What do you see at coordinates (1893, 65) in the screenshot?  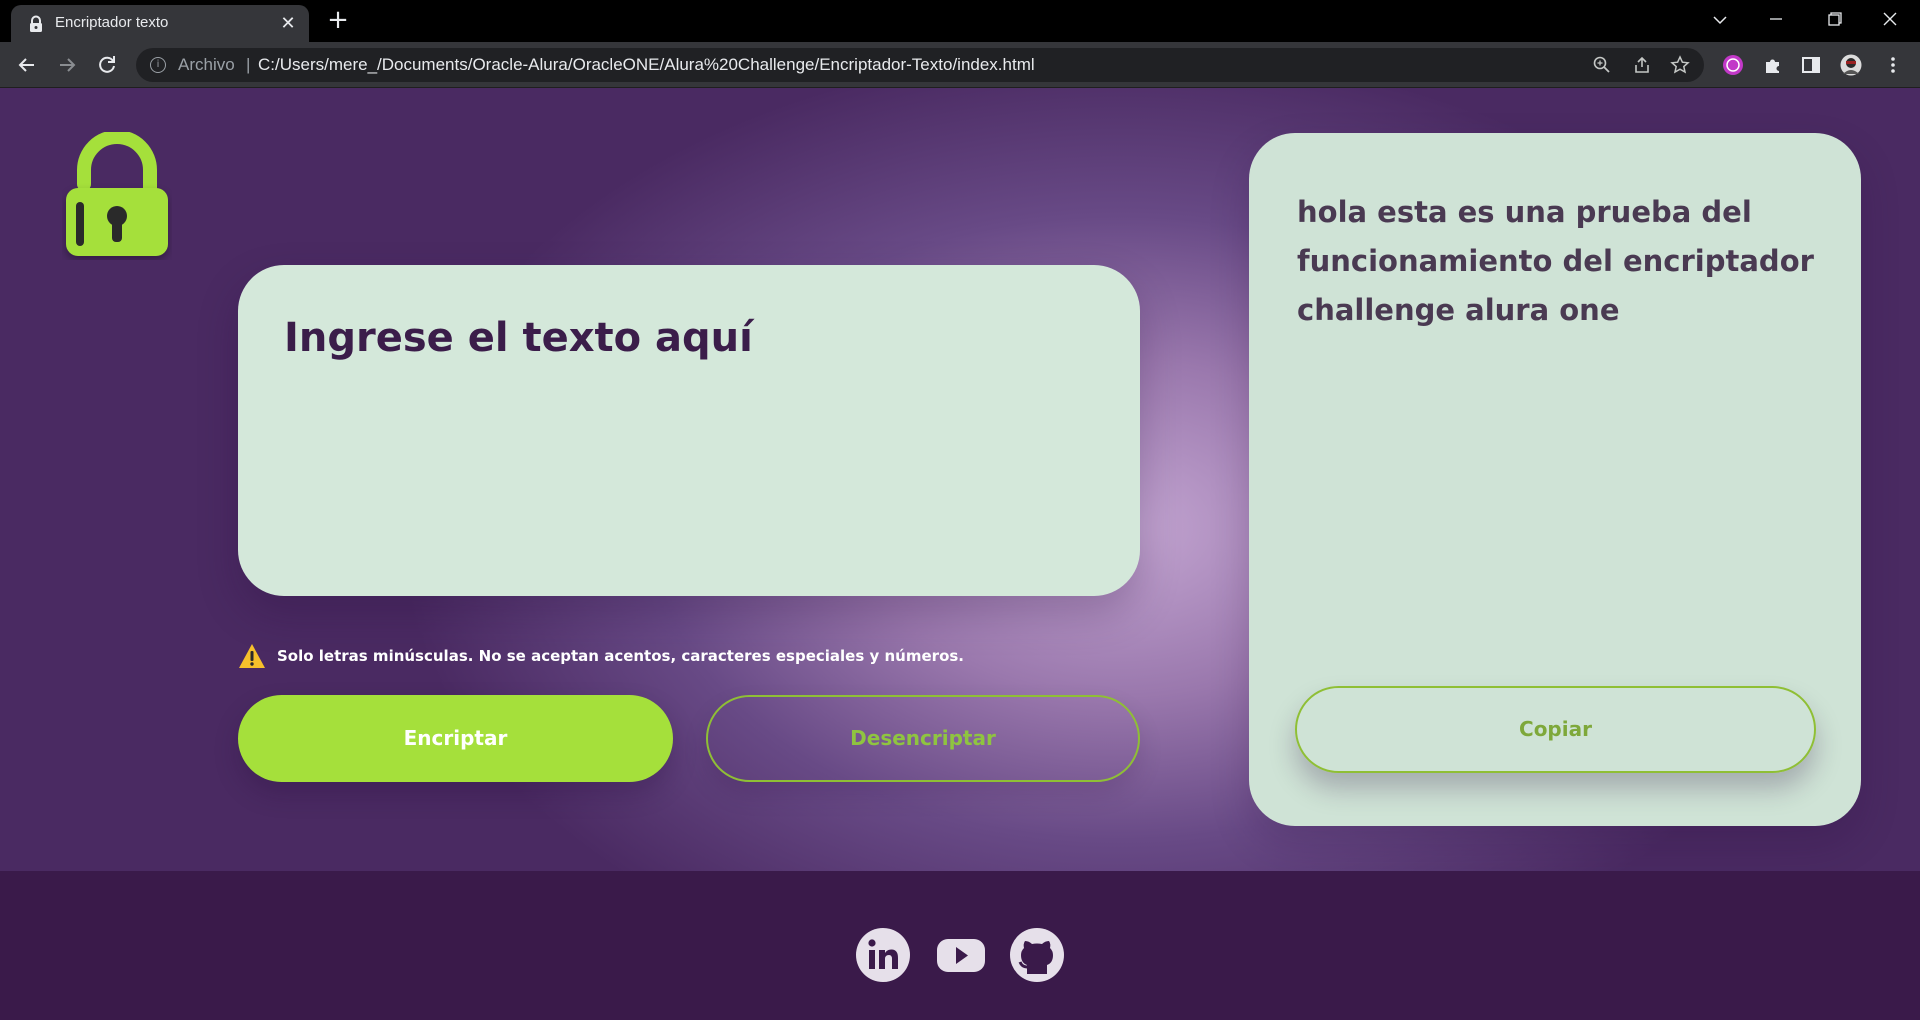 I see `menu-kebab-icon` at bounding box center [1893, 65].